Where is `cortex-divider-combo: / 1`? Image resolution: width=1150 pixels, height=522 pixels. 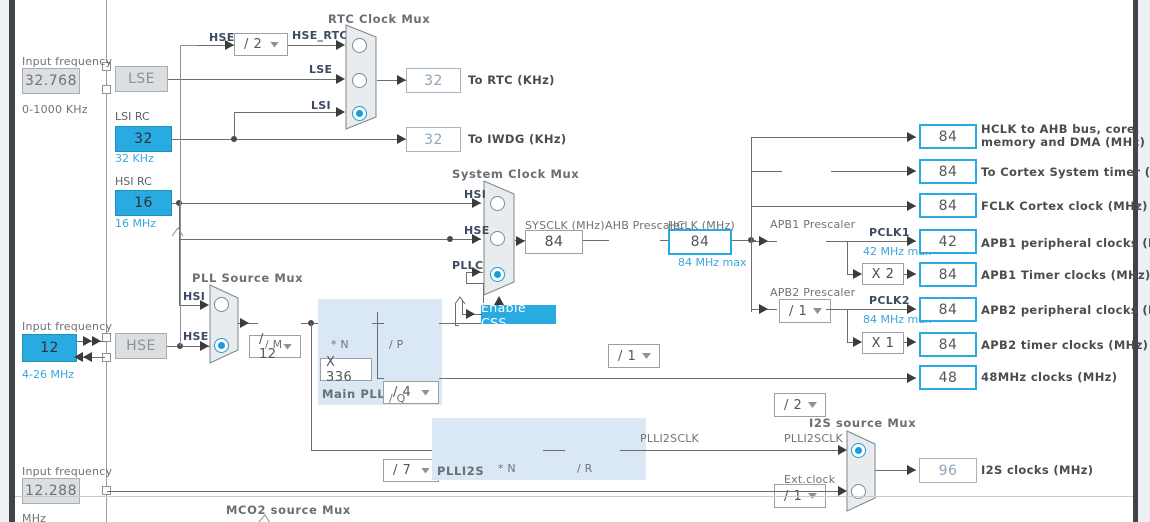
cortex-divider-combo: / 1 is located at coordinates (805, 311).